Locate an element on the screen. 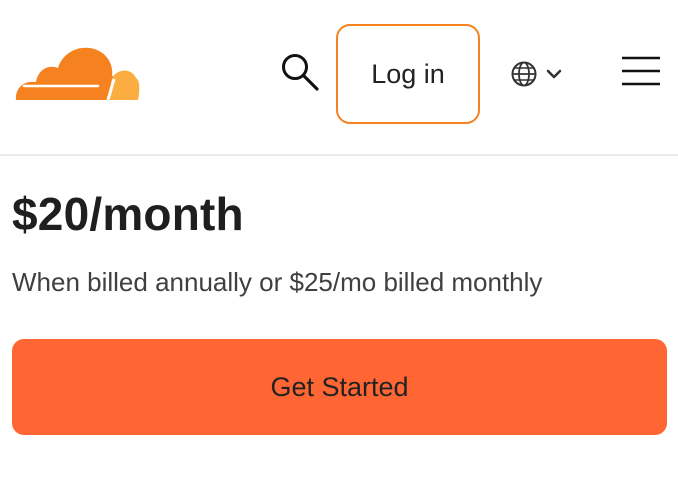  cloud-logo is located at coordinates (77, 71).